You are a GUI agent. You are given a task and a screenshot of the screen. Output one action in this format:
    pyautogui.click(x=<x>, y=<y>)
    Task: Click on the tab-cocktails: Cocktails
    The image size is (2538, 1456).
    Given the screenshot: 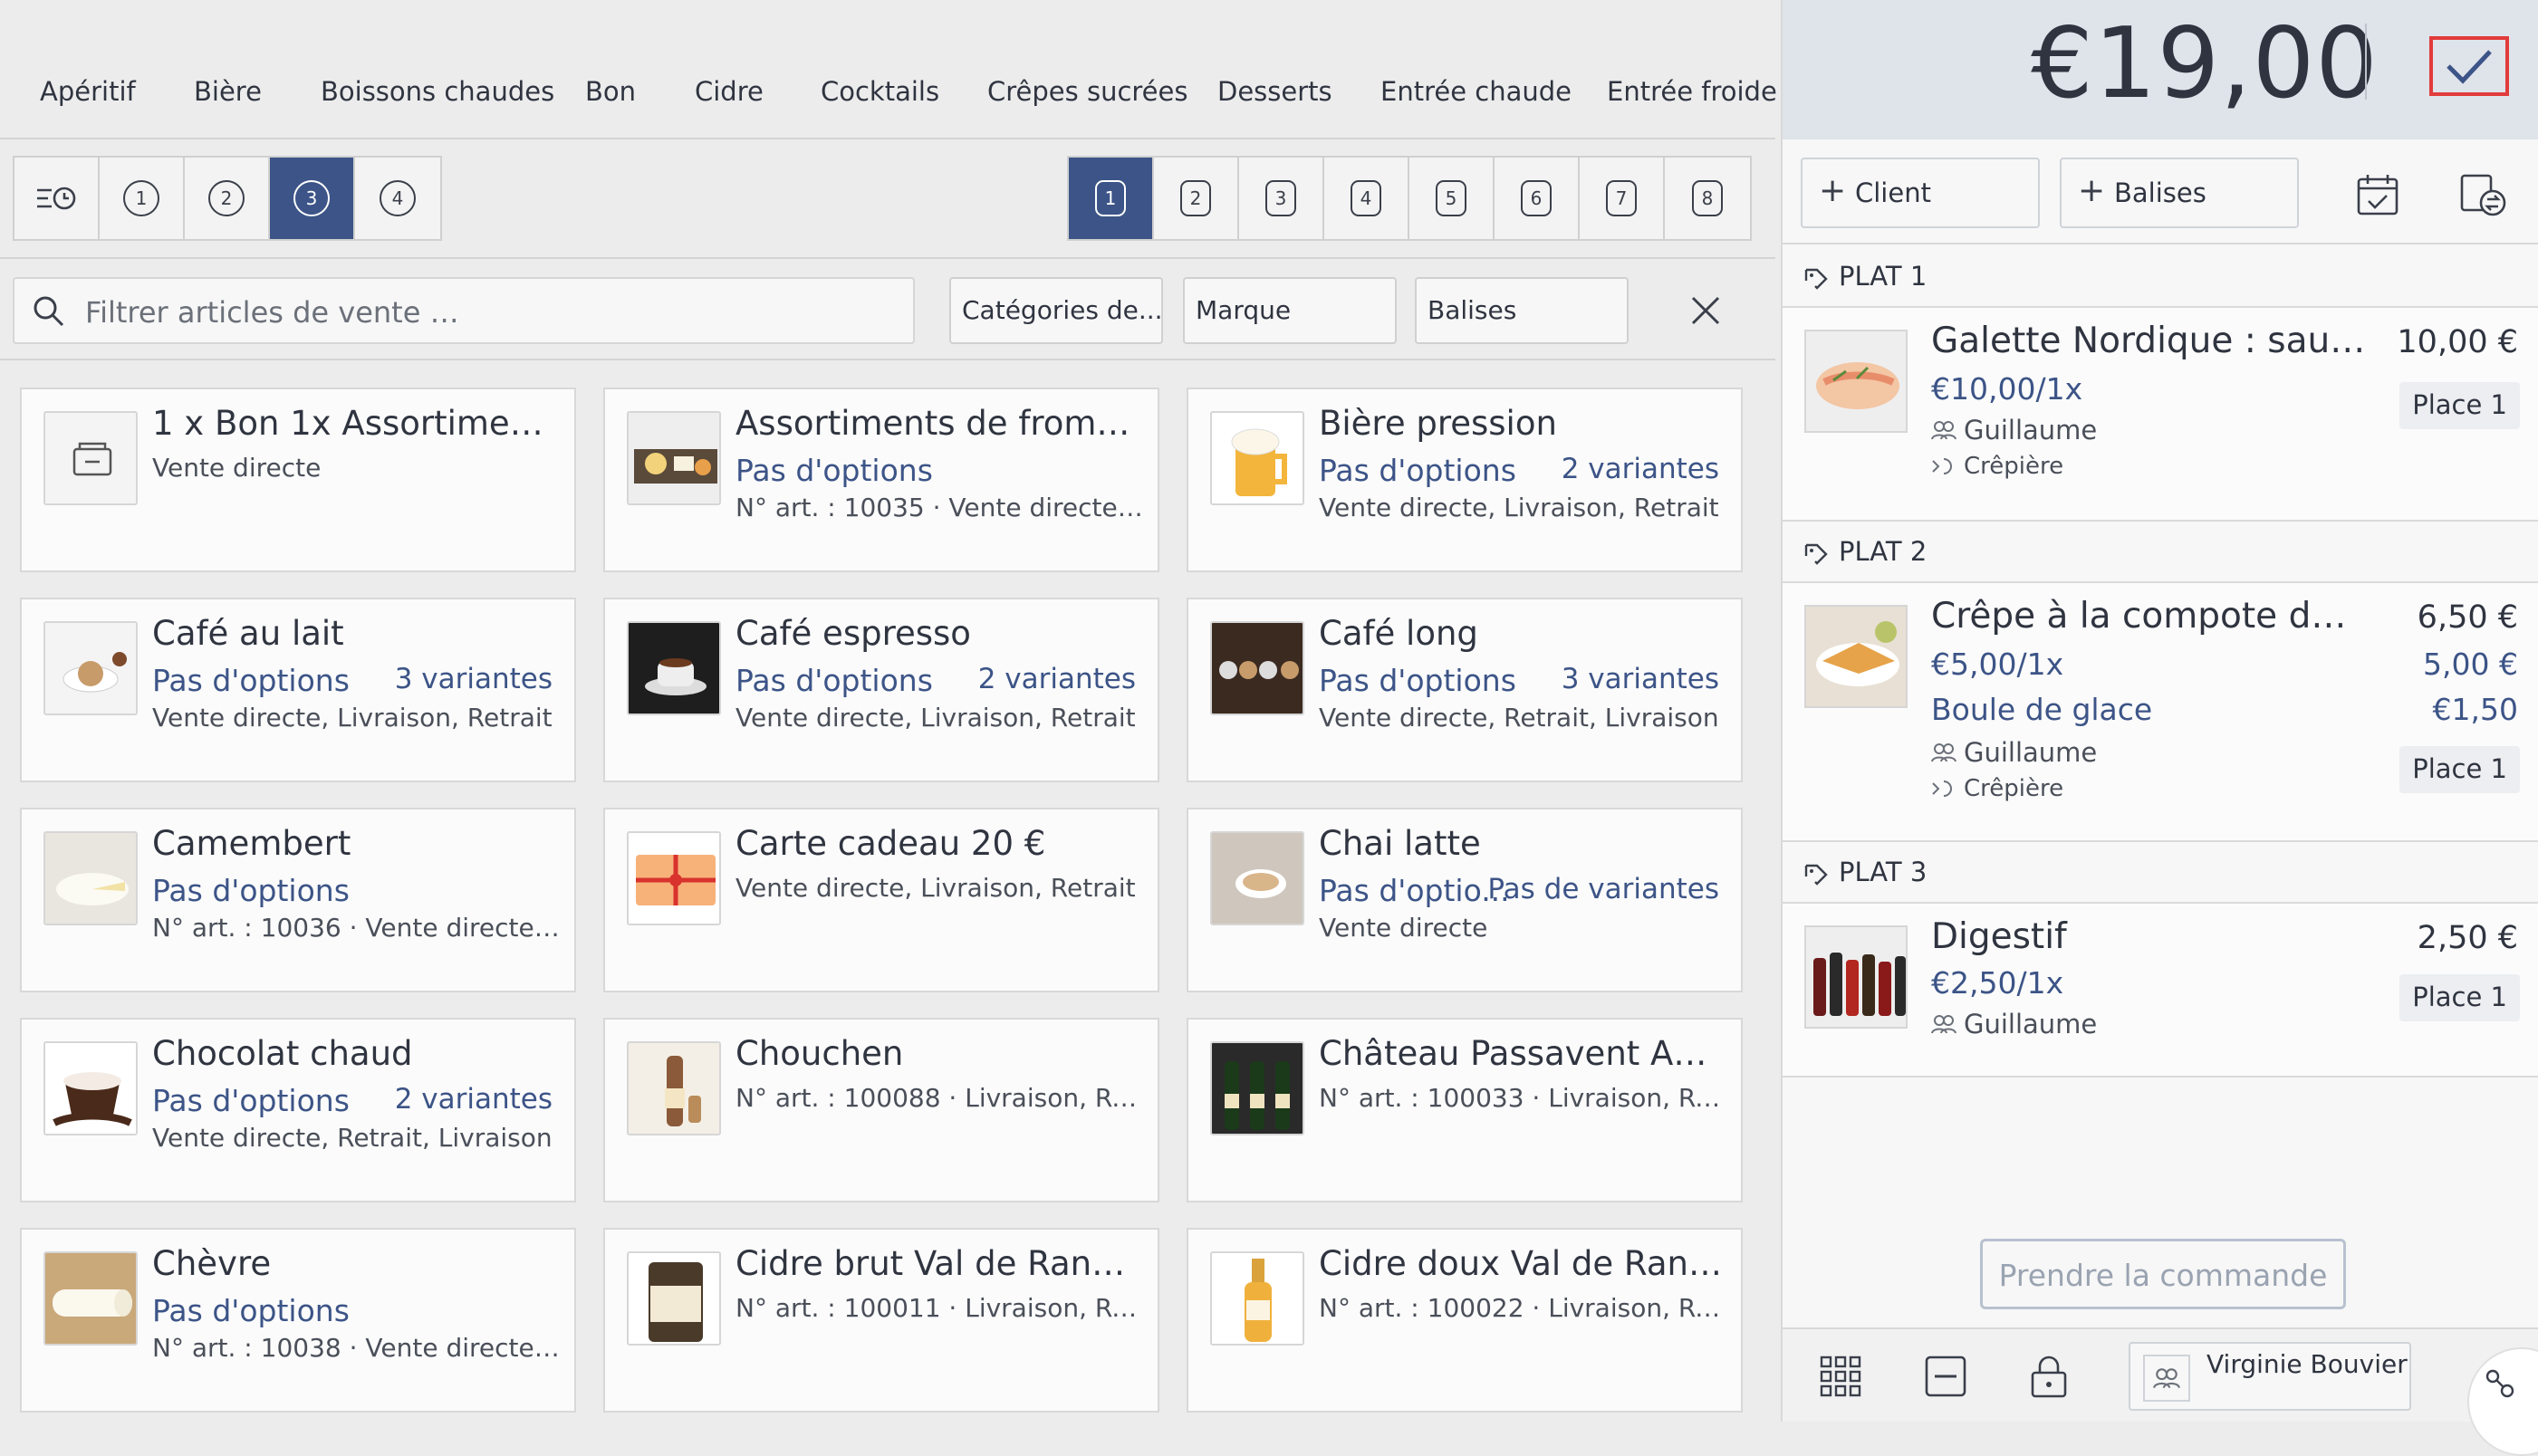 What is the action you would take?
    pyautogui.click(x=880, y=91)
    